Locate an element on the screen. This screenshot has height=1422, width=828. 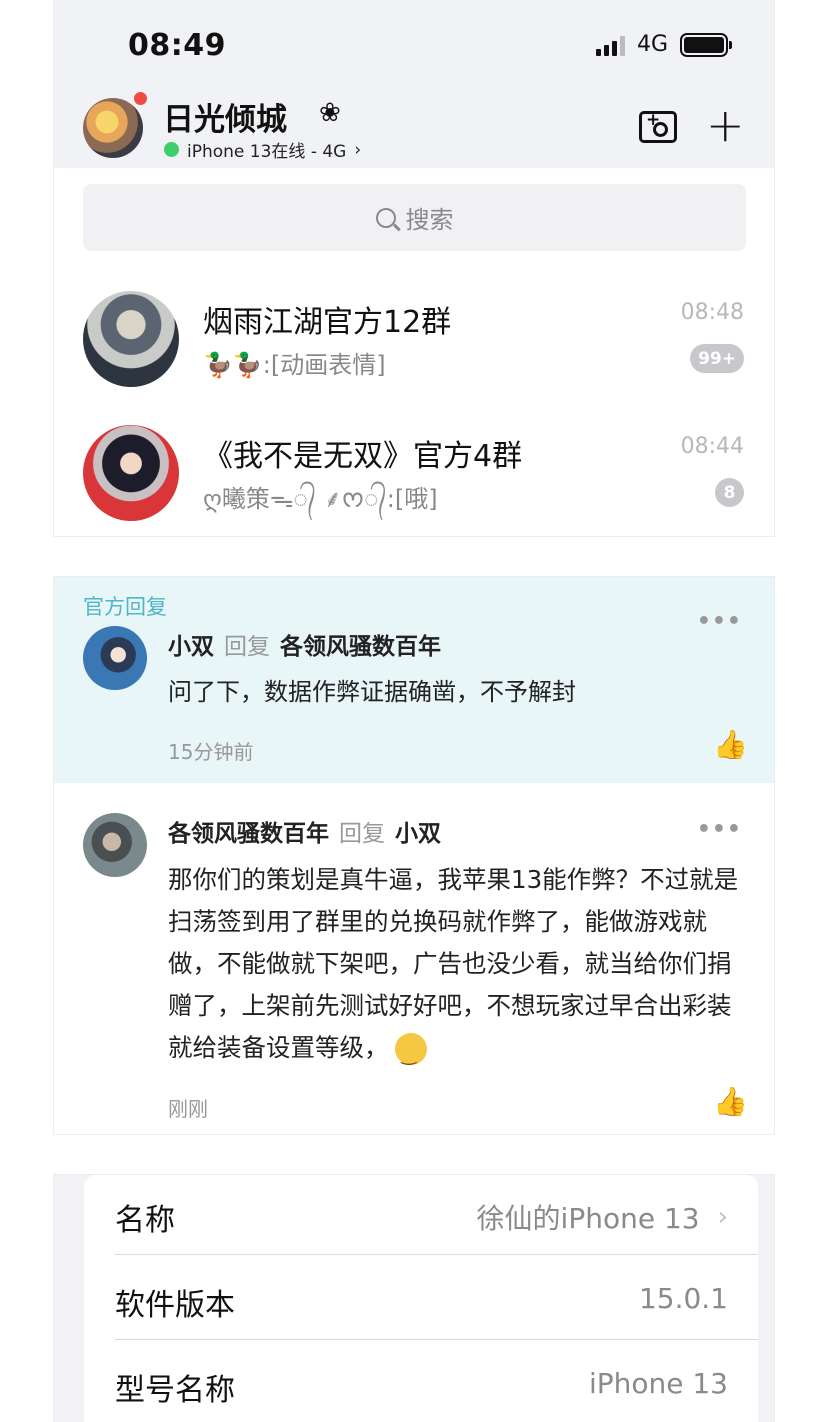
unread-badge: 8 is located at coordinates (729, 492).